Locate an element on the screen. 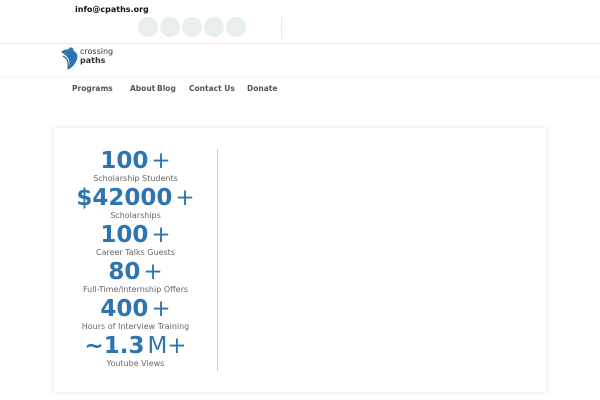 The width and height of the screenshot is (600, 400). logo-text-line2: paths is located at coordinates (93, 60).